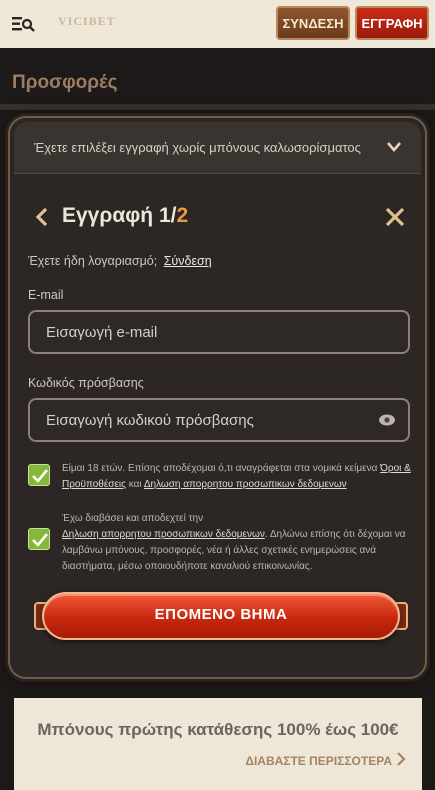 The image size is (435, 790). I want to click on next-step-label: ΕΠΟΜΕΝΟ ΒΗΜΑ, so click(221, 614).